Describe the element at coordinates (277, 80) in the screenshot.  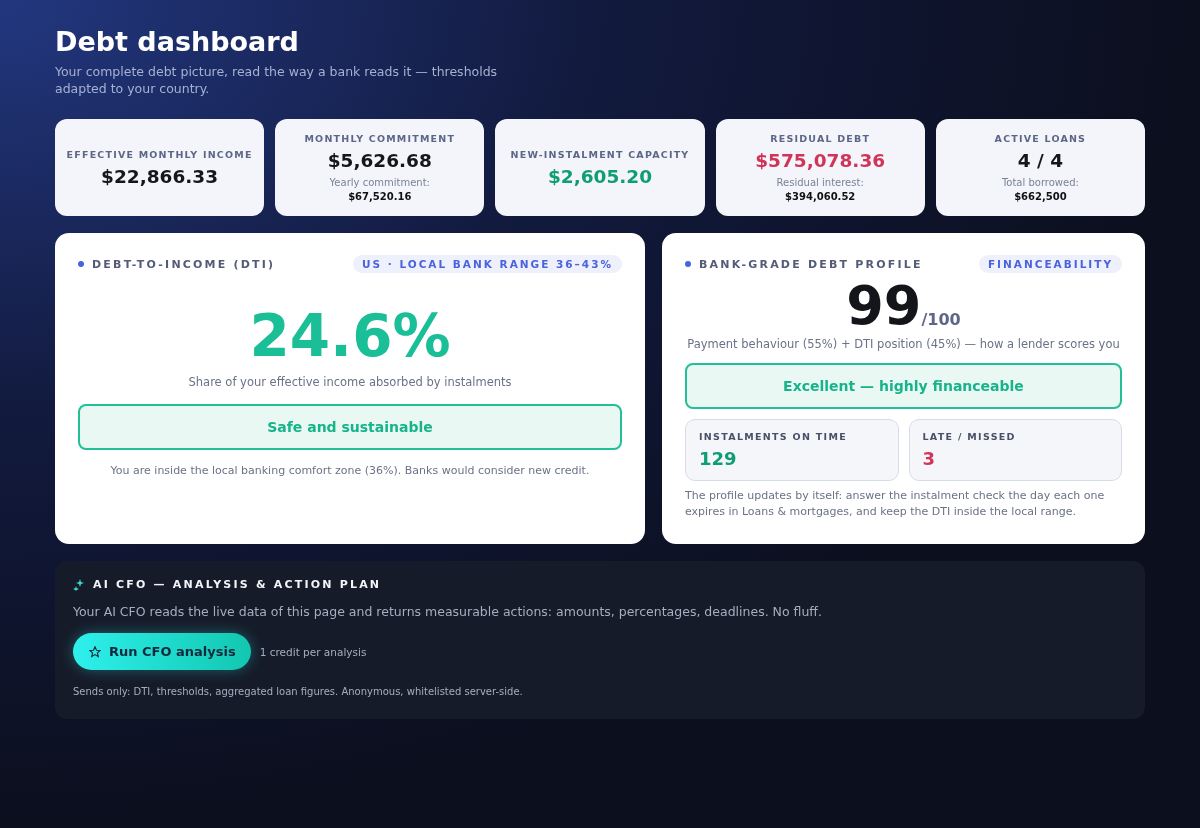
I see `page-subtitle: Your complete debt picture, read the way a bank reads it — thresholds adapted to your country.` at that location.